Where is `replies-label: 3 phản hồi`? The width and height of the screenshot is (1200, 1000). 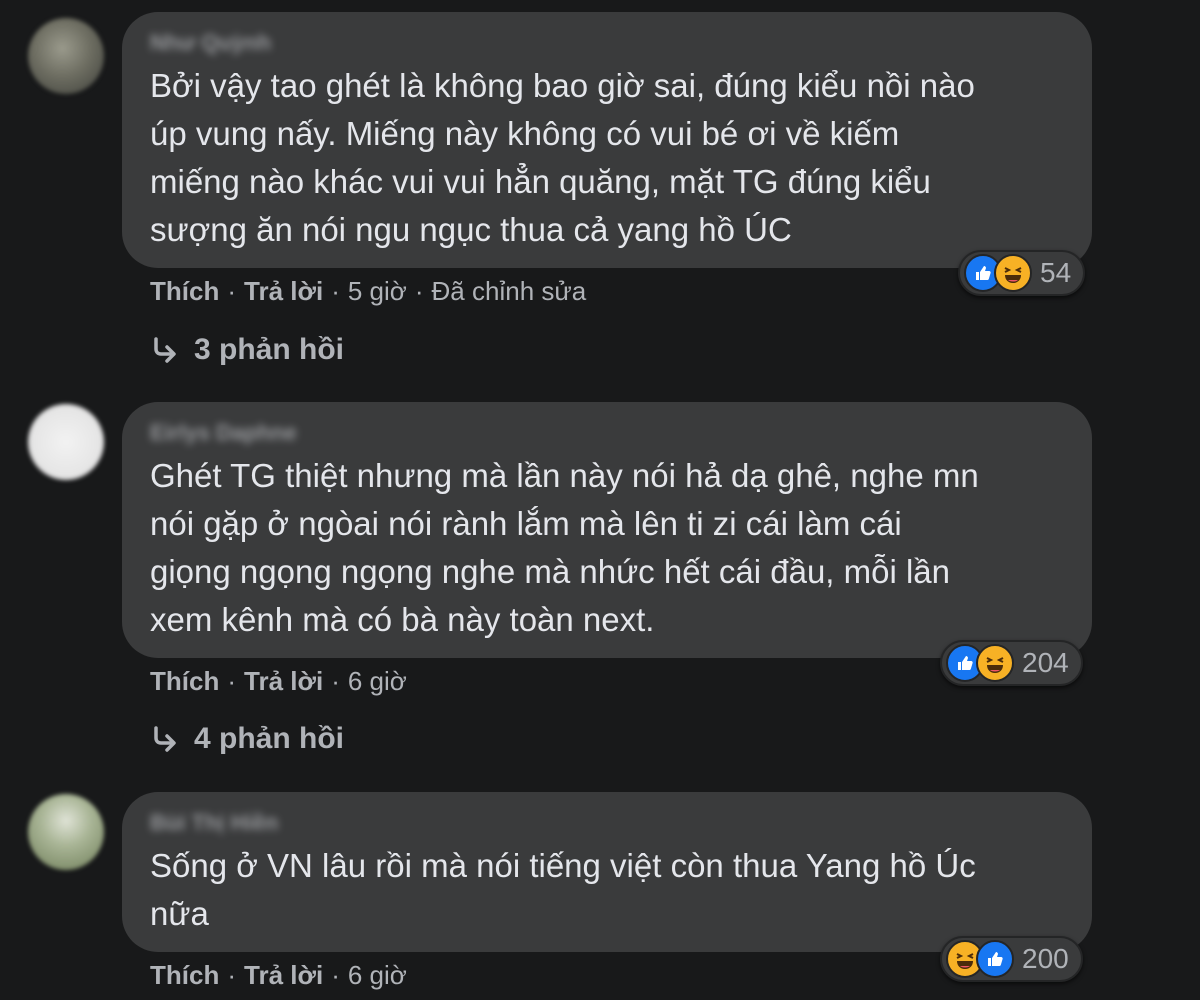
replies-label: 3 phản hồi is located at coordinates (269, 349).